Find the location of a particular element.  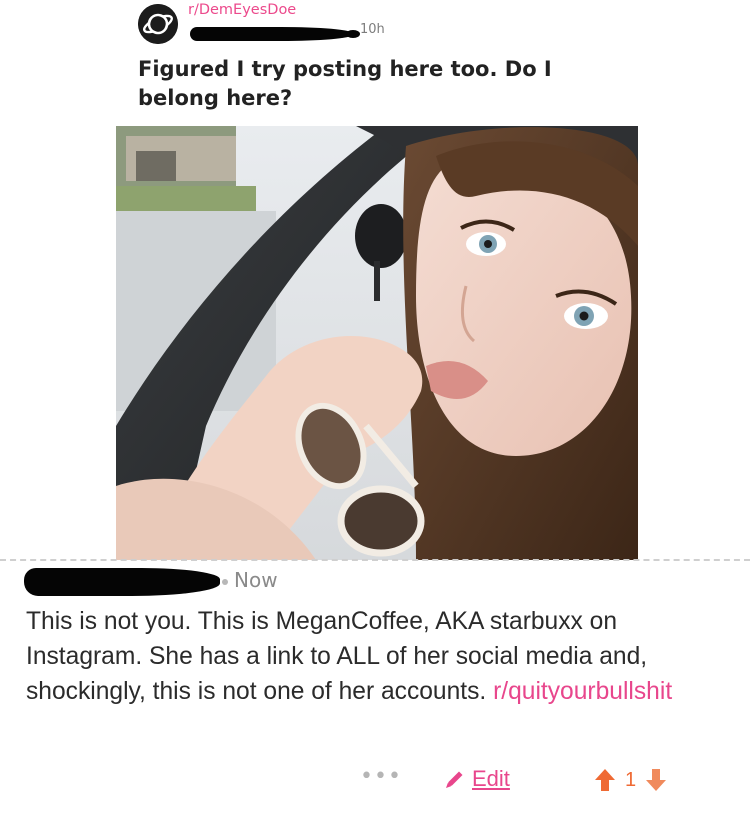

redacted-username is located at coordinates (275, 34).